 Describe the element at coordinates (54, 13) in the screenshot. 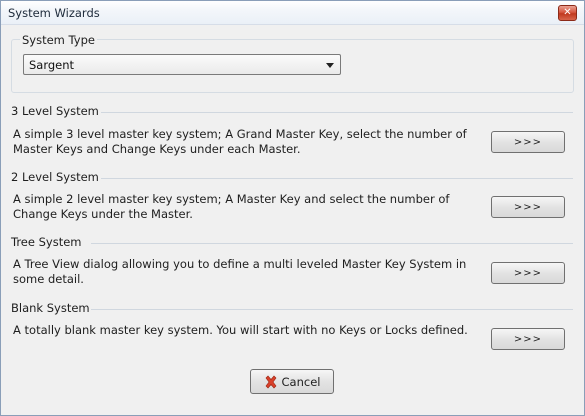

I see `window-title: System Wizards` at that location.